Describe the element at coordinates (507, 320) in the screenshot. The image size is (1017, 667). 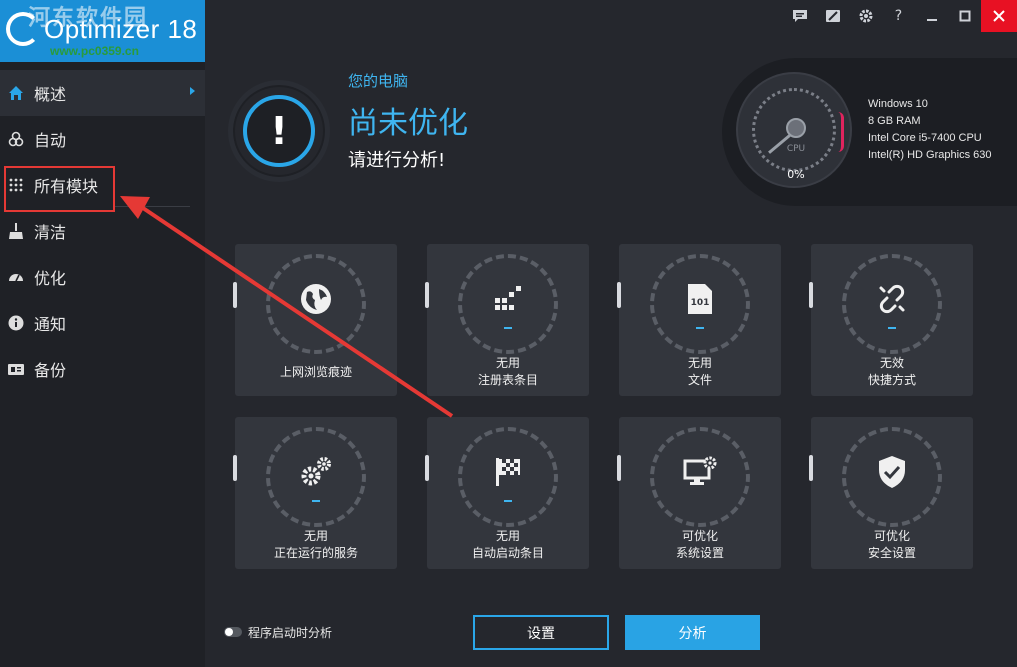
I see `module-card-registry: 无用 注册表条目` at that location.